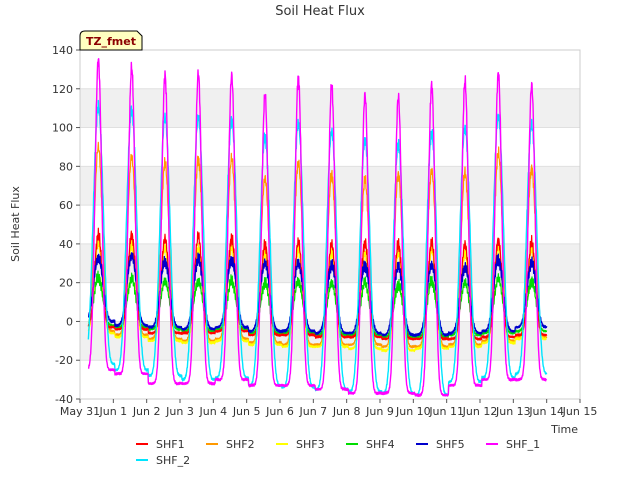 The height and width of the screenshot is (480, 640). I want to click on legend-label: SHF_1, so click(523, 444).